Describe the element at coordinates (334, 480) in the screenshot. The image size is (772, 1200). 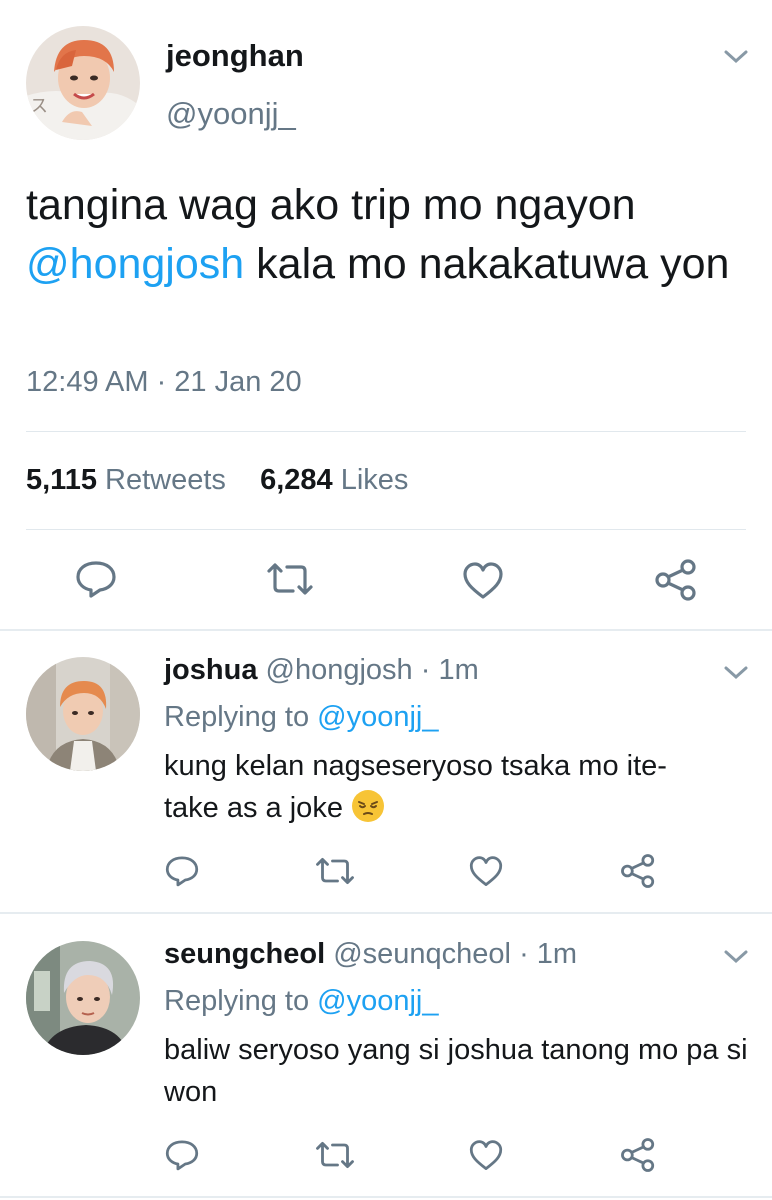
I see `likes-stat: 6,284 Likes` at that location.